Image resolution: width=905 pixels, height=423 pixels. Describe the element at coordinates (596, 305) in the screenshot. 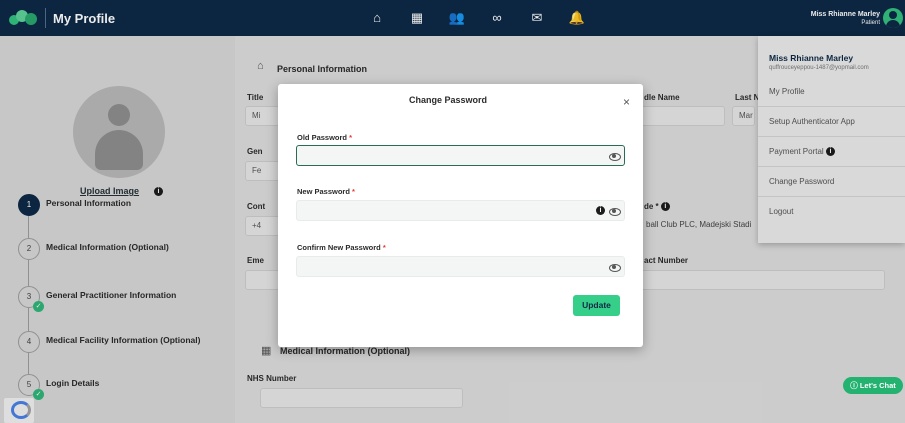

I see `update-button: Update` at that location.